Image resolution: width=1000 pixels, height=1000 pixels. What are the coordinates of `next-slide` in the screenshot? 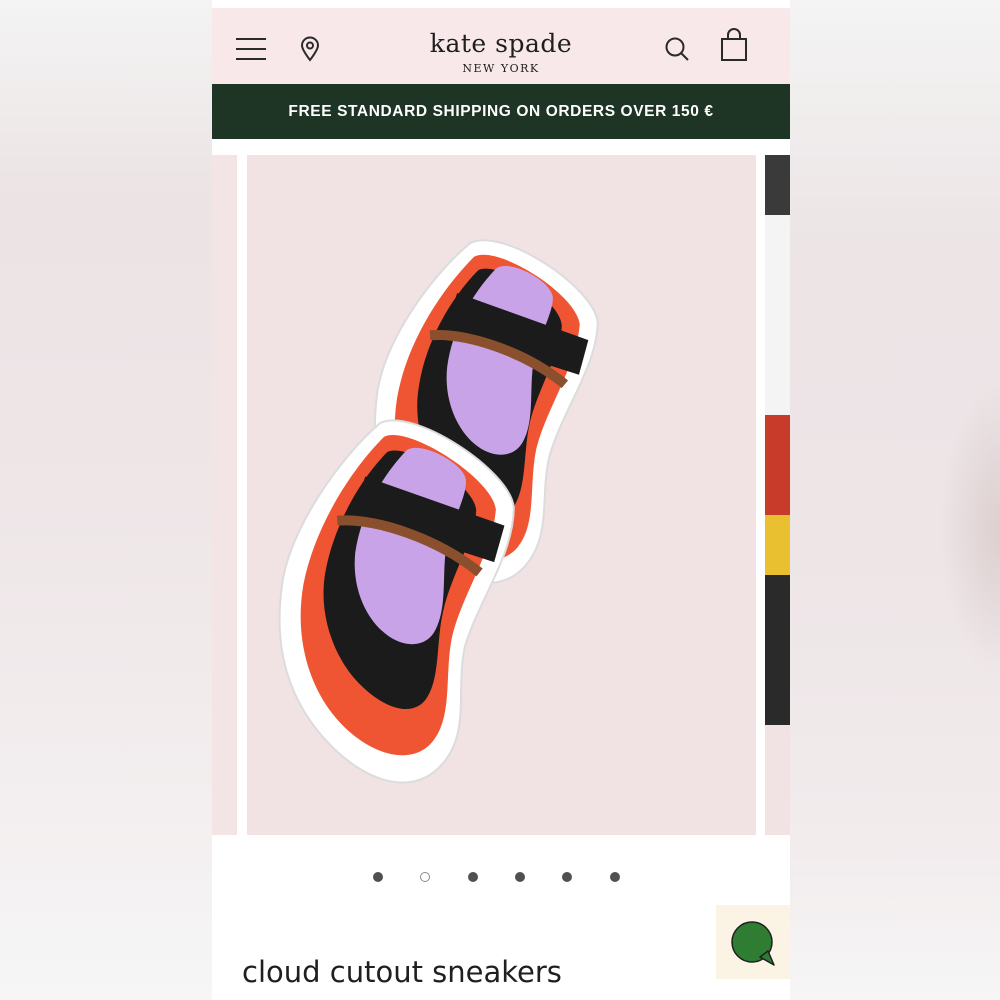 It's located at (777, 495).